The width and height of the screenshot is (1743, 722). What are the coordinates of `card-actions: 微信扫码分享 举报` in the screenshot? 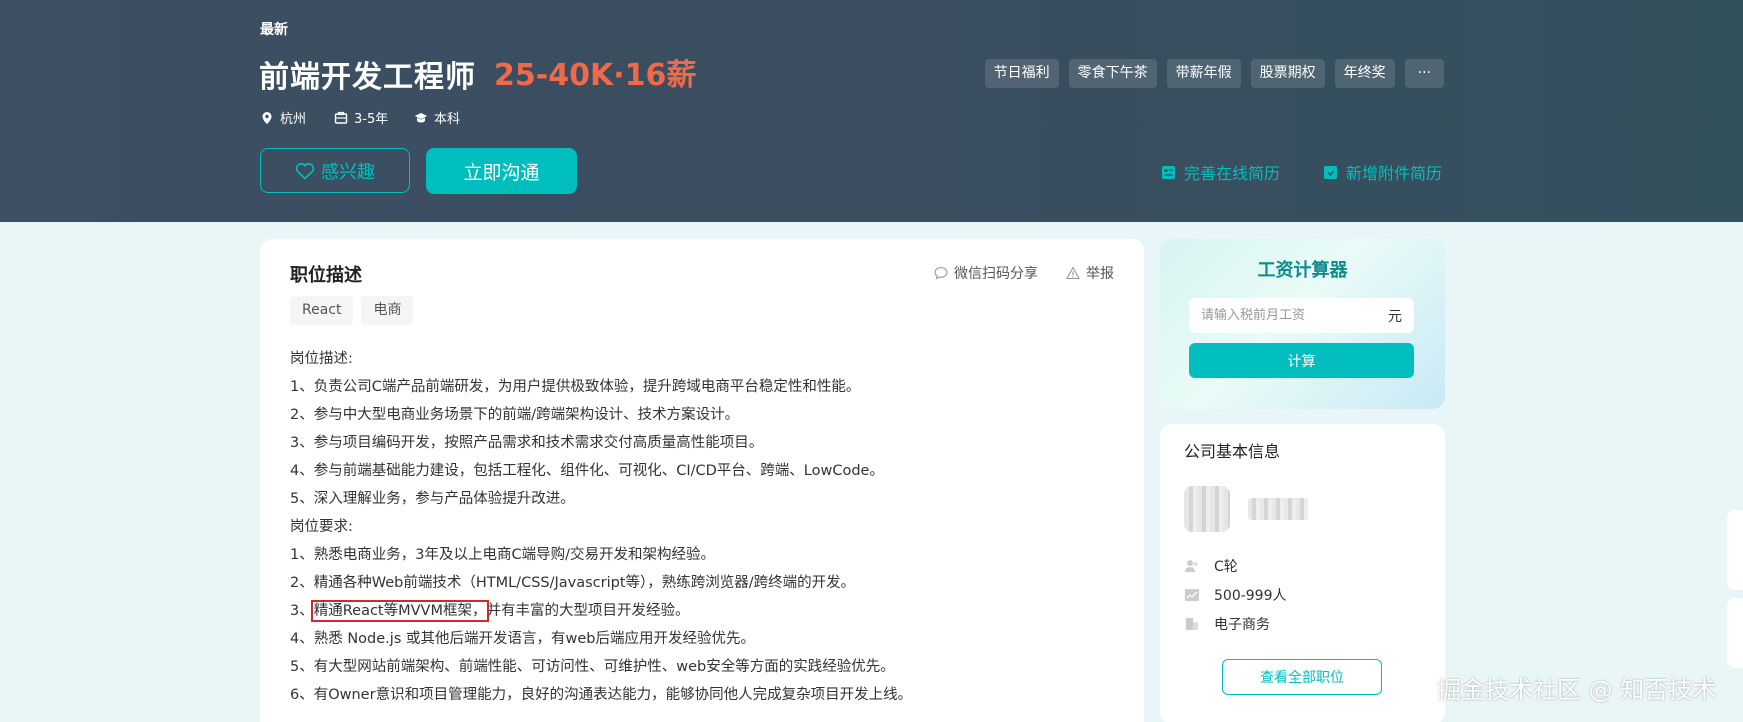 It's located at (1024, 273).